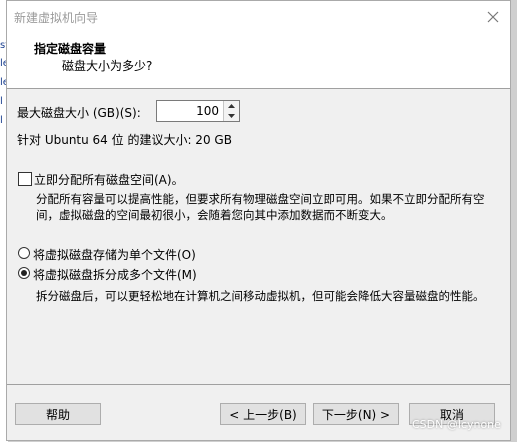  What do you see at coordinates (258, 17) in the screenshot?
I see `title-bar: 新建虚拟机向导` at bounding box center [258, 17].